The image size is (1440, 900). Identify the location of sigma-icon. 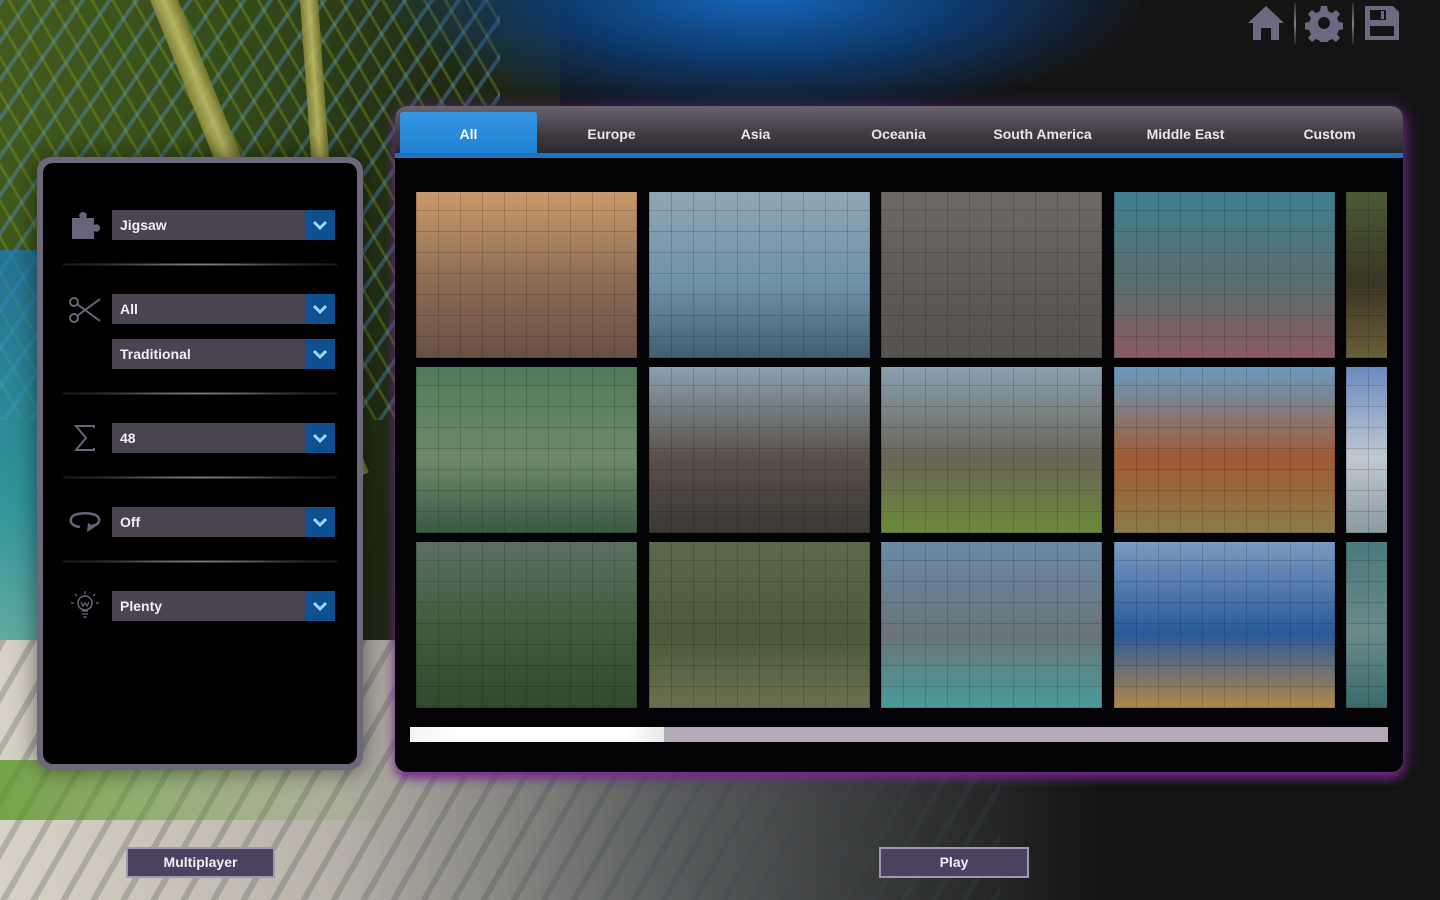
(85, 438).